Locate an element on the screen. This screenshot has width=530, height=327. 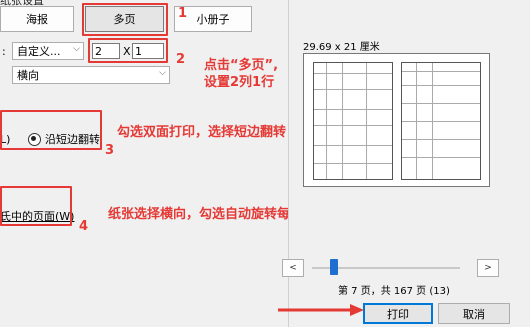
cancel-button: 取消 is located at coordinates (474, 313).